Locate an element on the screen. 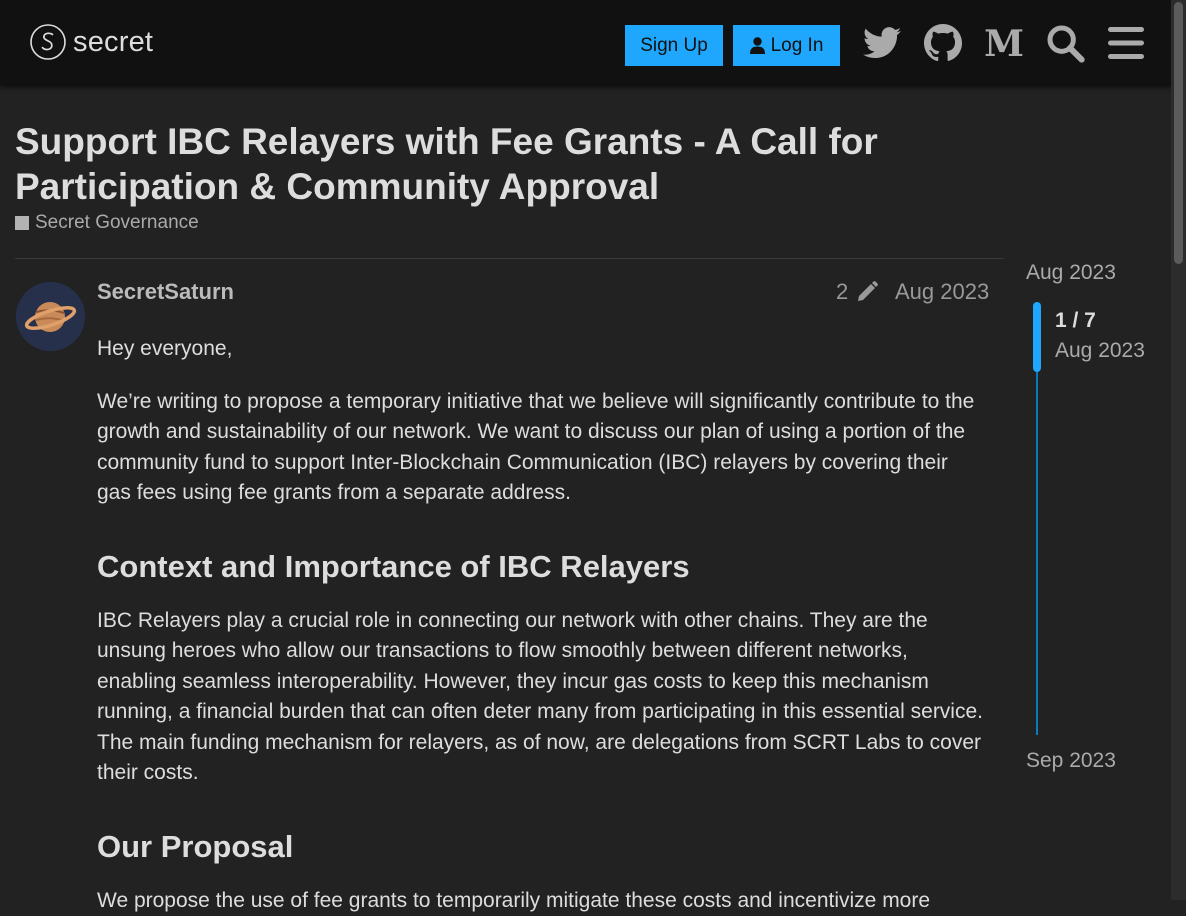 This screenshot has height=916, width=1186. site-logo: secret is located at coordinates (91, 42).